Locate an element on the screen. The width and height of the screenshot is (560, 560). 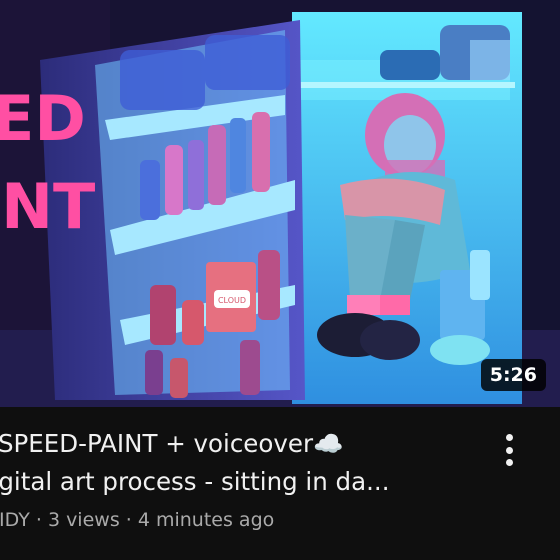
more-vertical-icon is located at coordinates (509, 450).